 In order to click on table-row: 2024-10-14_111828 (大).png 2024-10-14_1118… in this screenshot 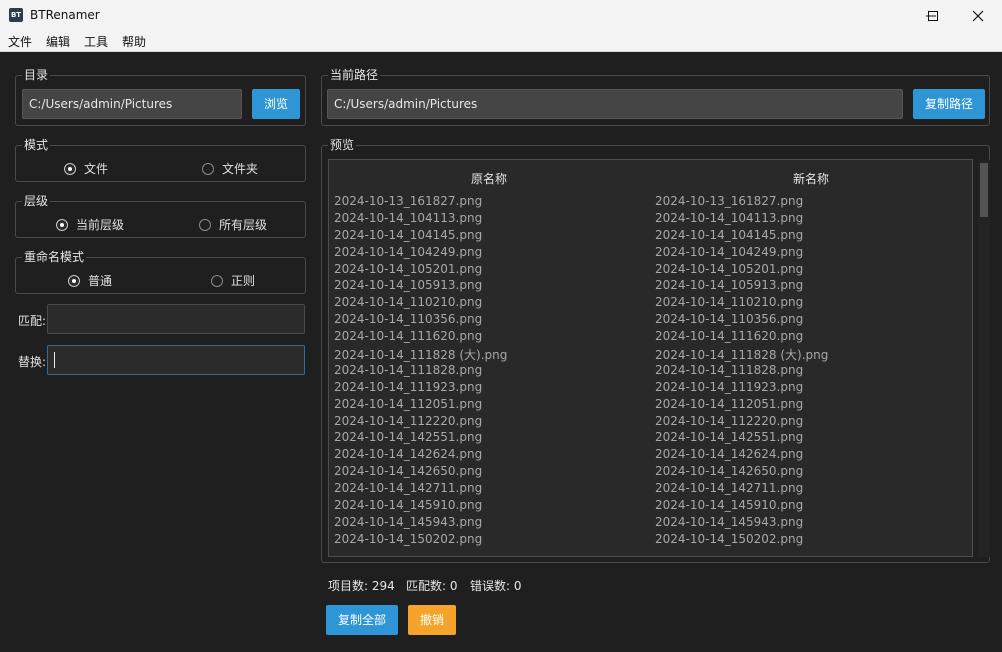, I will do `click(649, 354)`.